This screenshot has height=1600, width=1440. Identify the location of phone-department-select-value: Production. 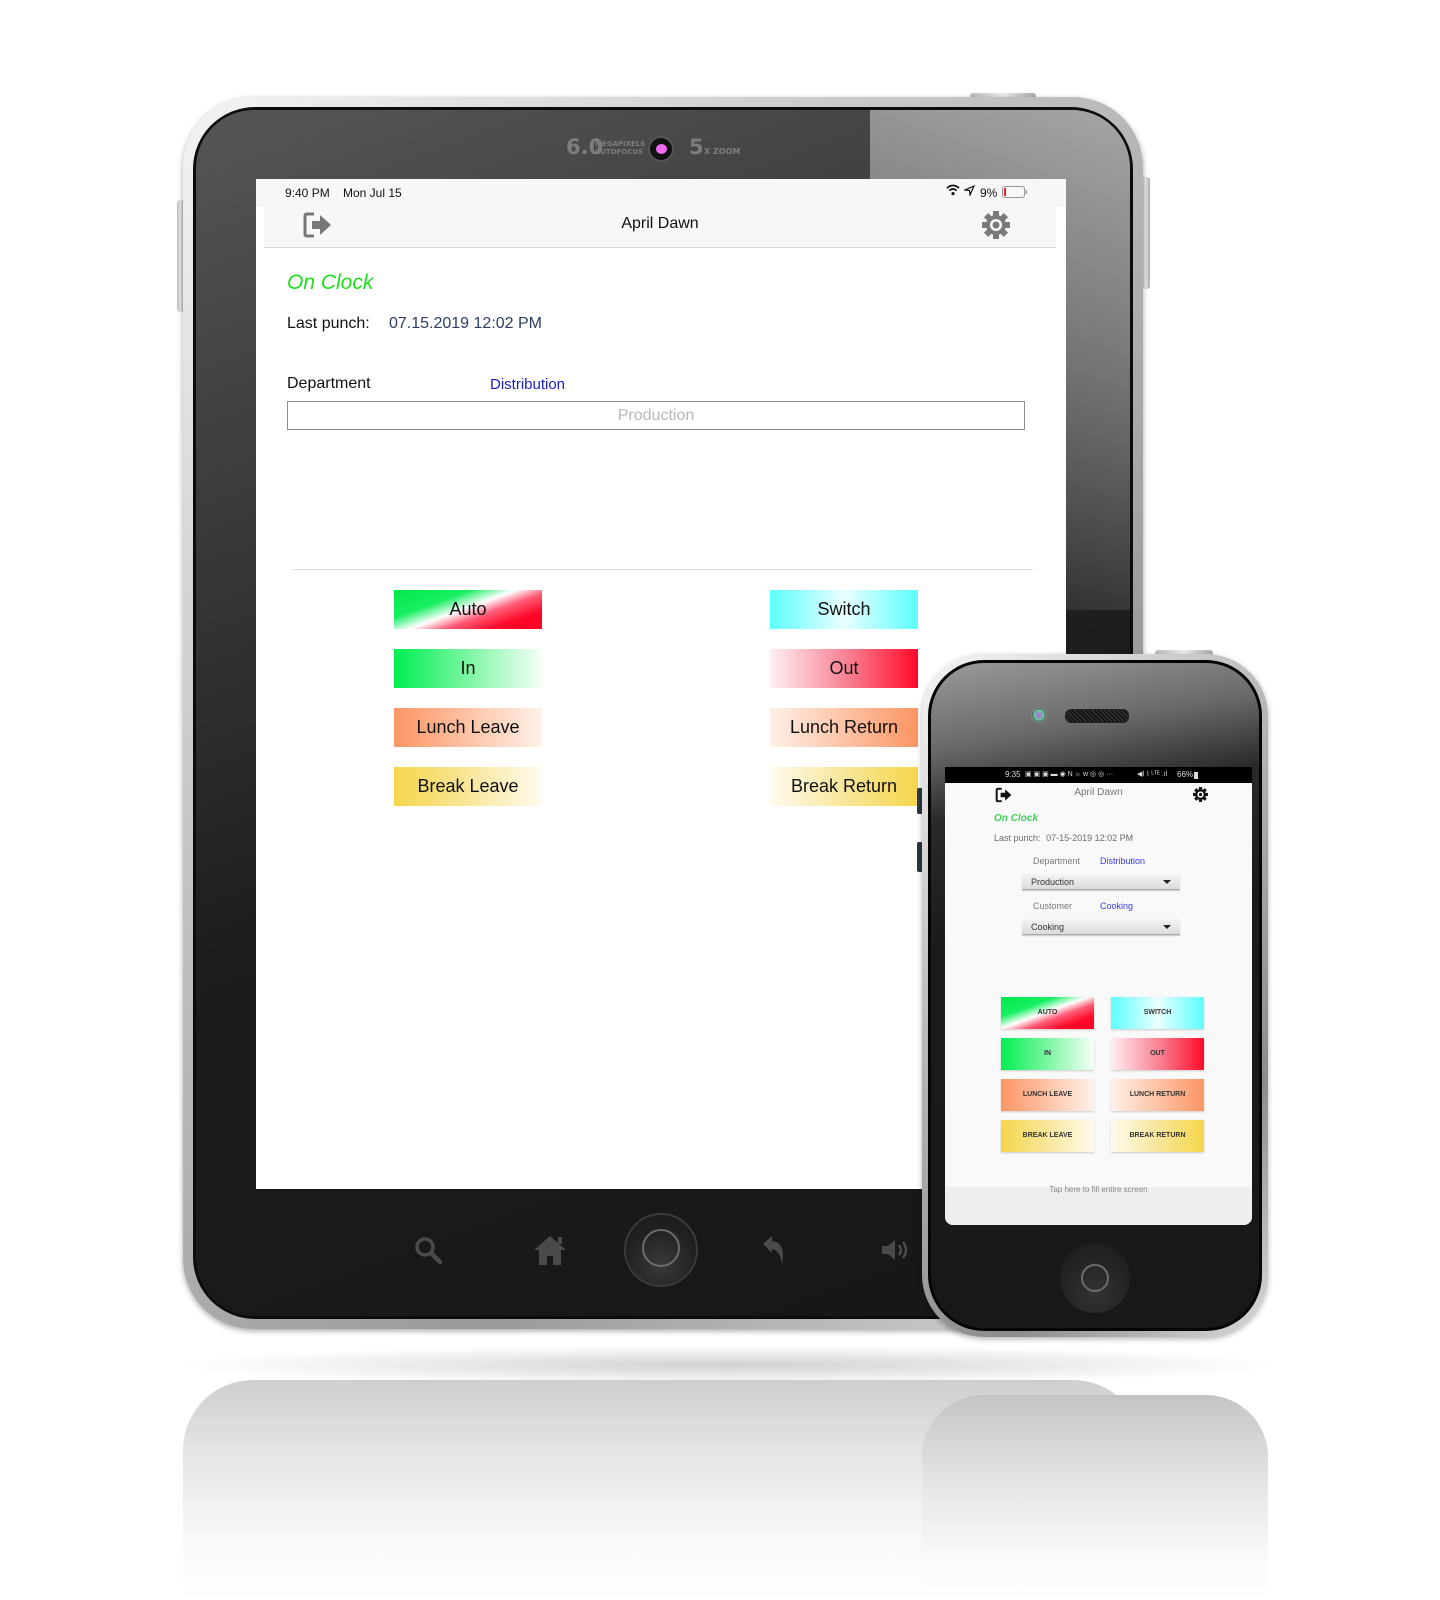
(1053, 882).